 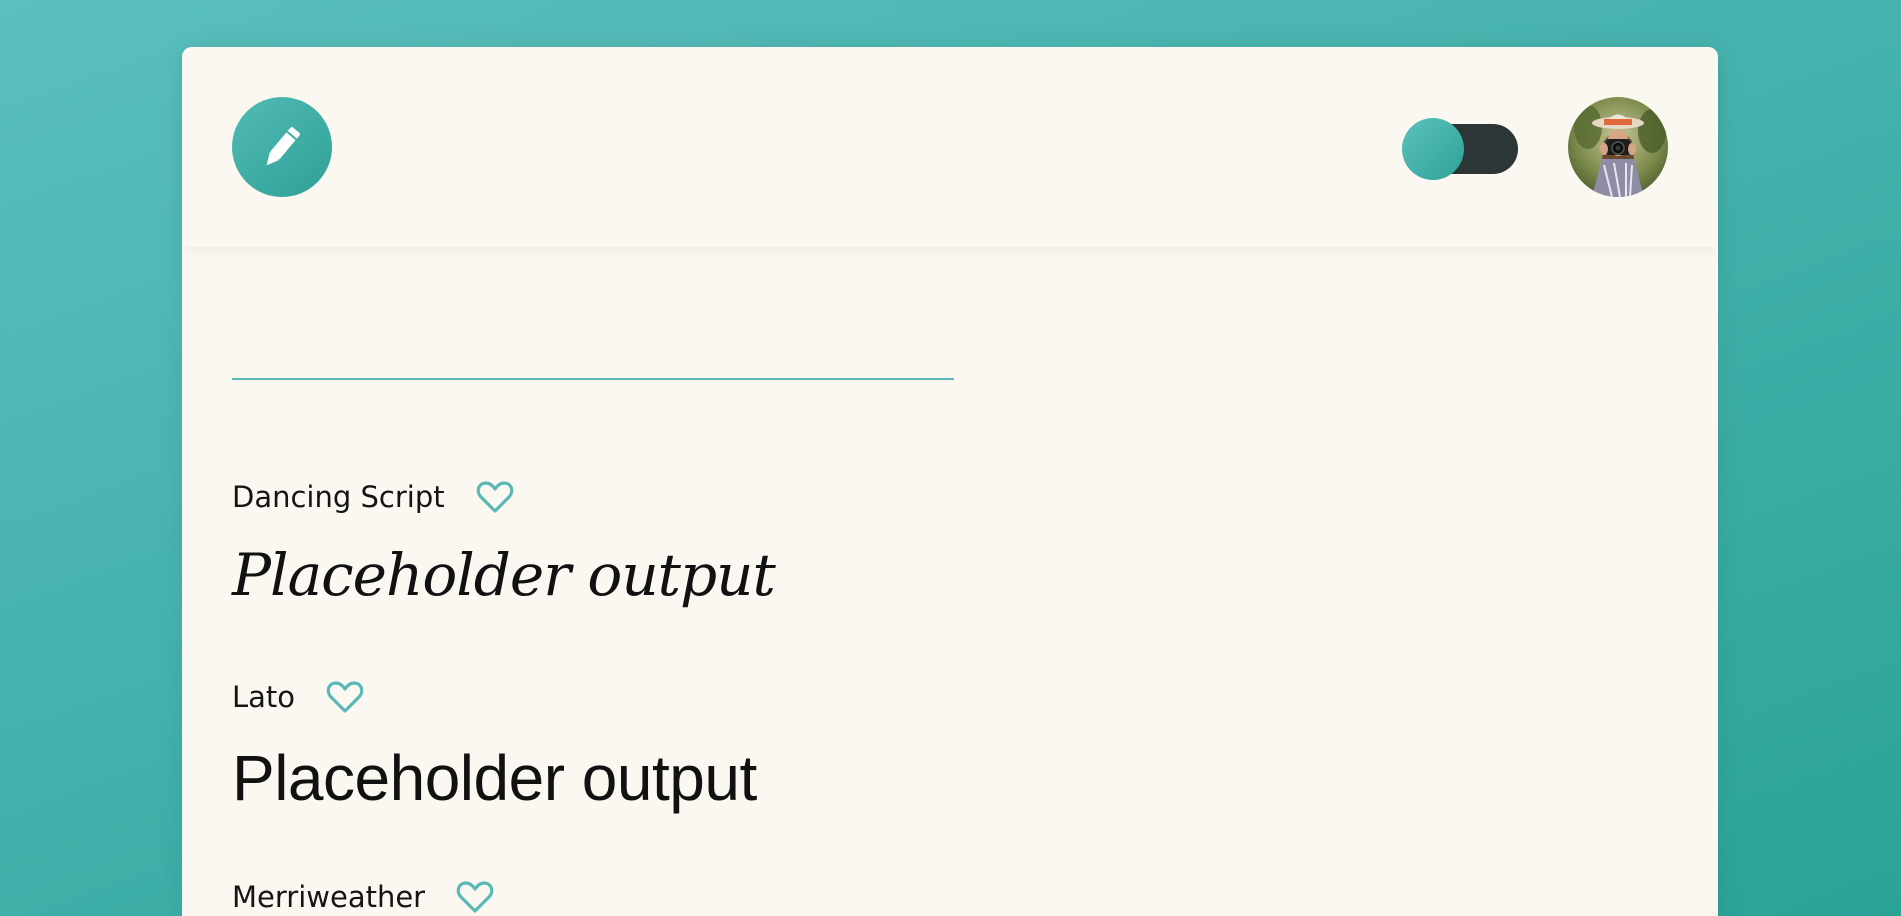 I want to click on logo-button, so click(x=282, y=147).